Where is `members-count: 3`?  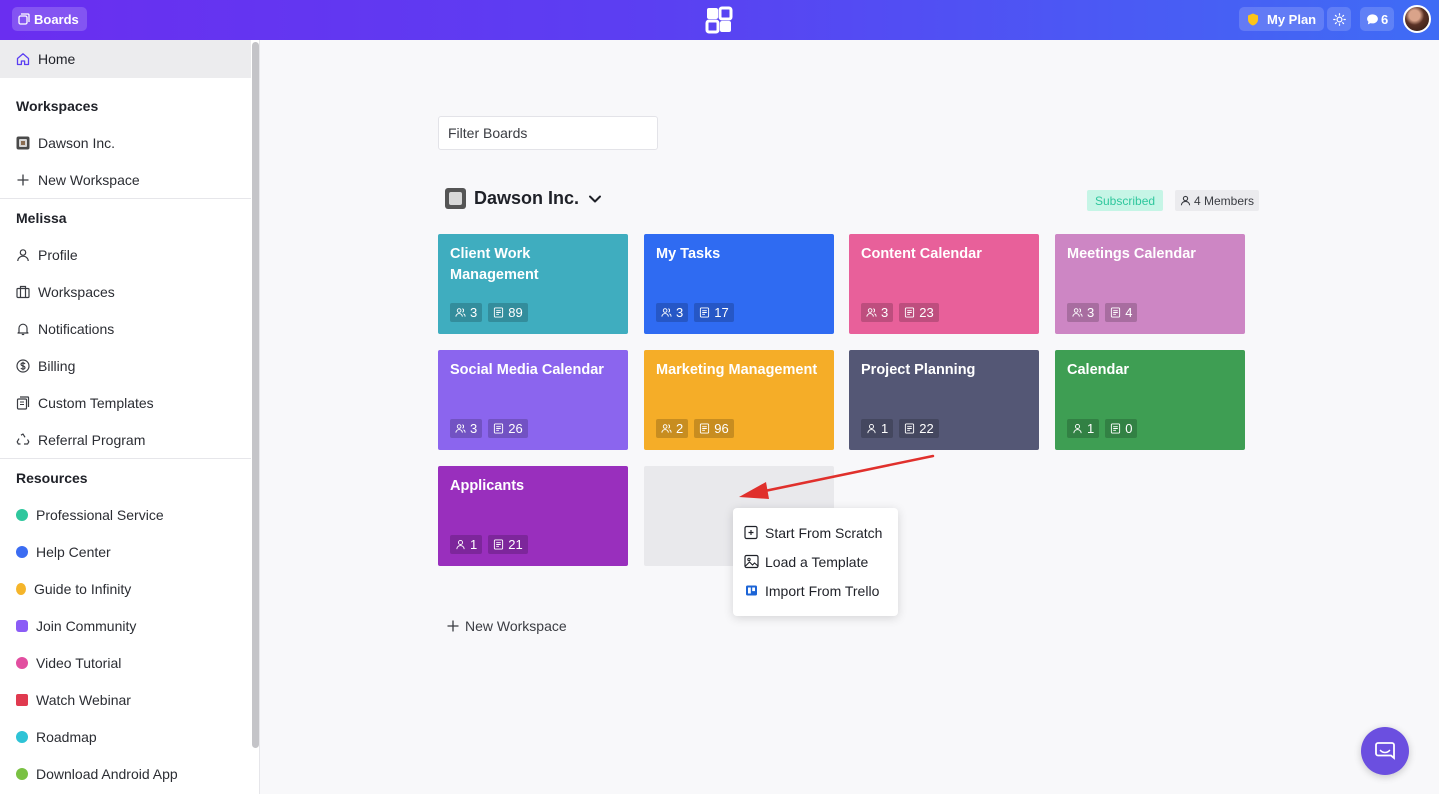 members-count: 3 is located at coordinates (1091, 312).